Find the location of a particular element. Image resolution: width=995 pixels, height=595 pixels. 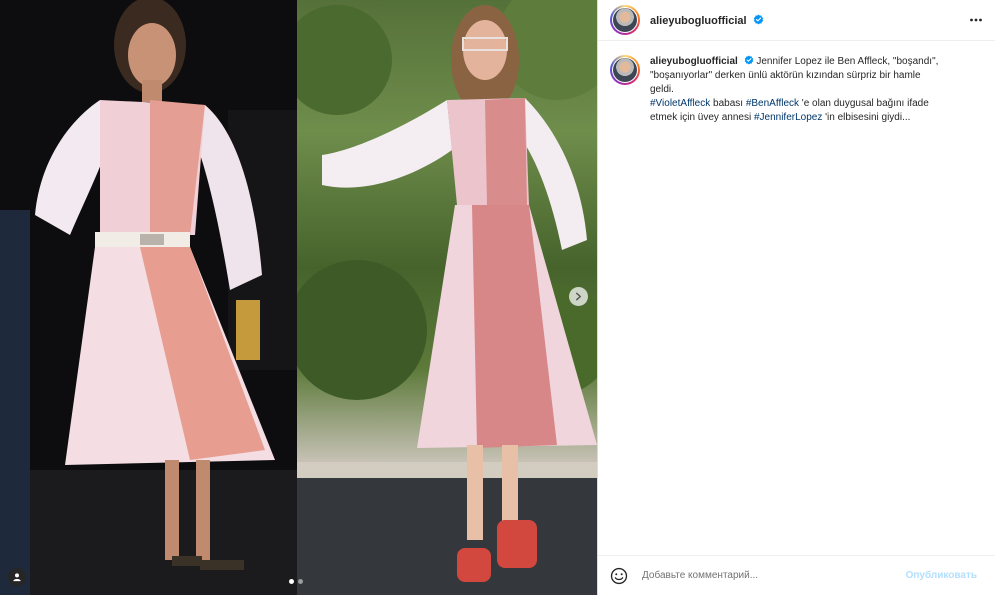

caption-text-segment: etmek için üvey annesi is located at coordinates (702, 117).